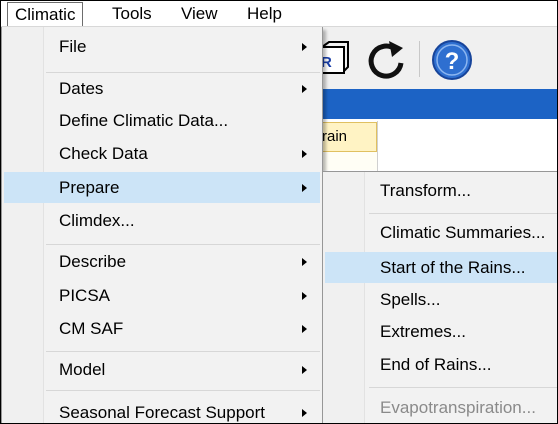 The image size is (558, 424). What do you see at coordinates (162, 328) in the screenshot?
I see `menu-item-cm-saf: CM SAF` at bounding box center [162, 328].